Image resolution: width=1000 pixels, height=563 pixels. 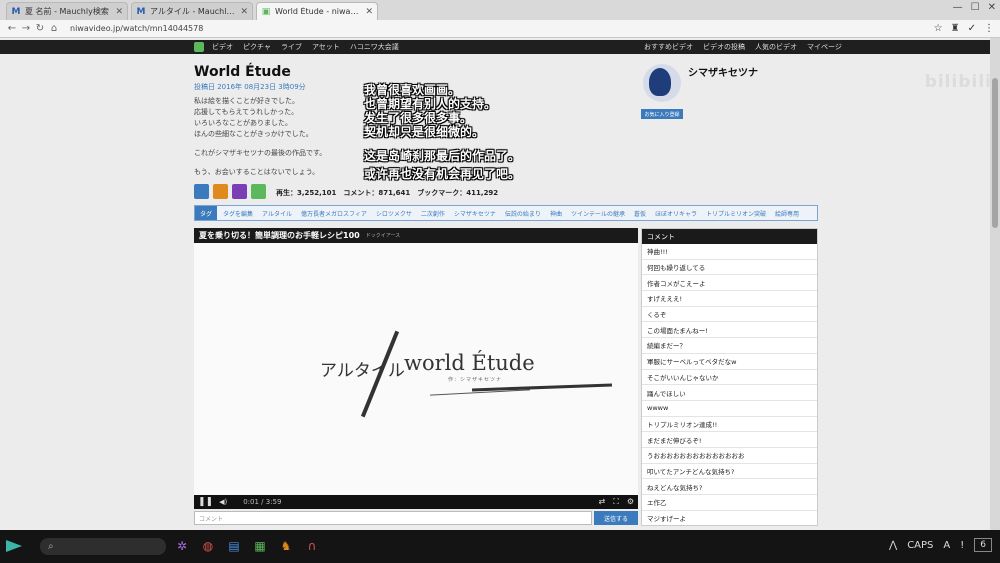 What do you see at coordinates (729, 362) in the screenshot?
I see `list-item: 軍服にサーベルってベタだなw` at bounding box center [729, 362].